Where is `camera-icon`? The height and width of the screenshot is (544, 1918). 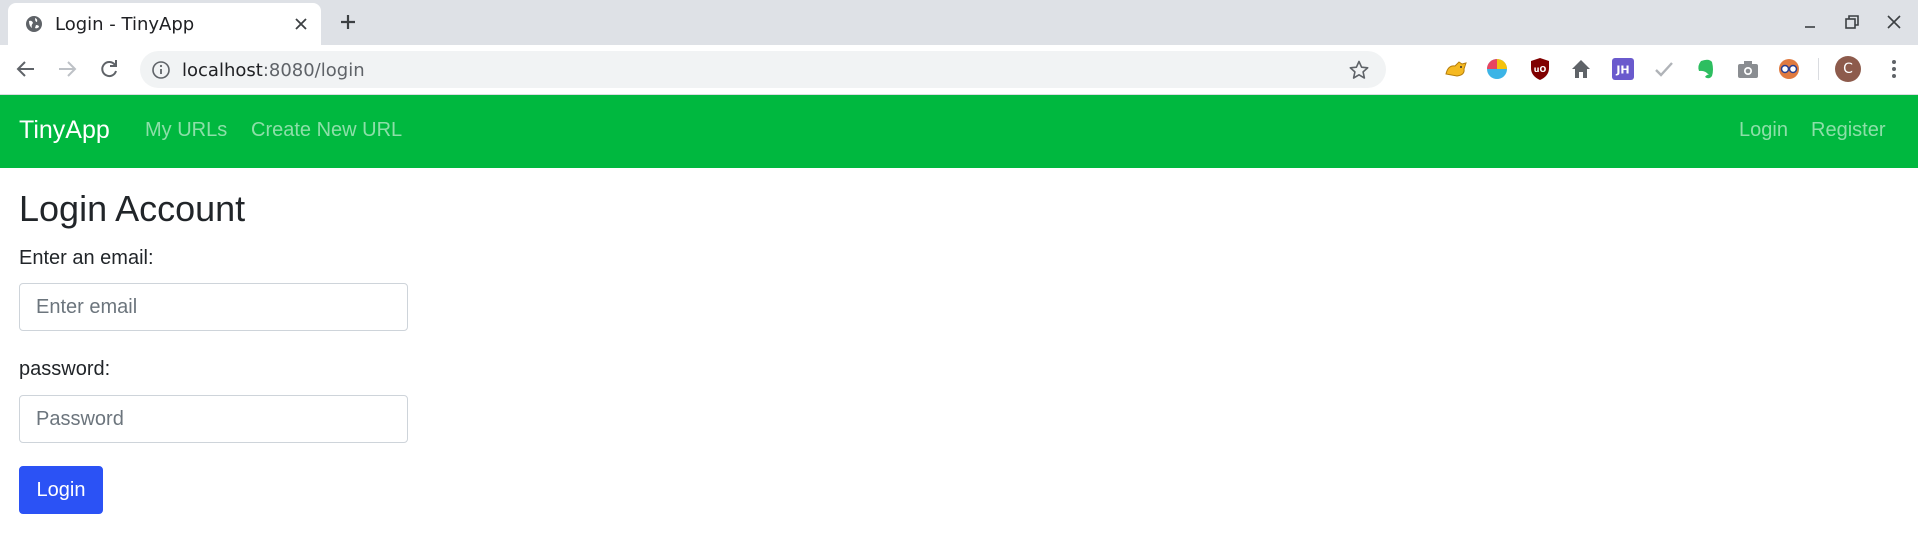 camera-icon is located at coordinates (1748, 69).